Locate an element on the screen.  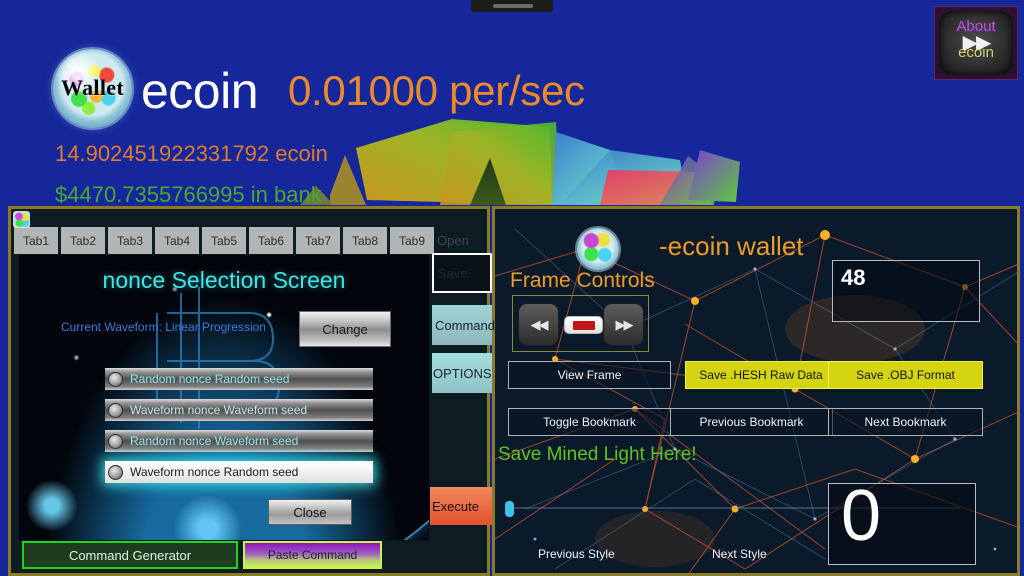
paste-command-button: Paste Command is located at coordinates (312, 555).